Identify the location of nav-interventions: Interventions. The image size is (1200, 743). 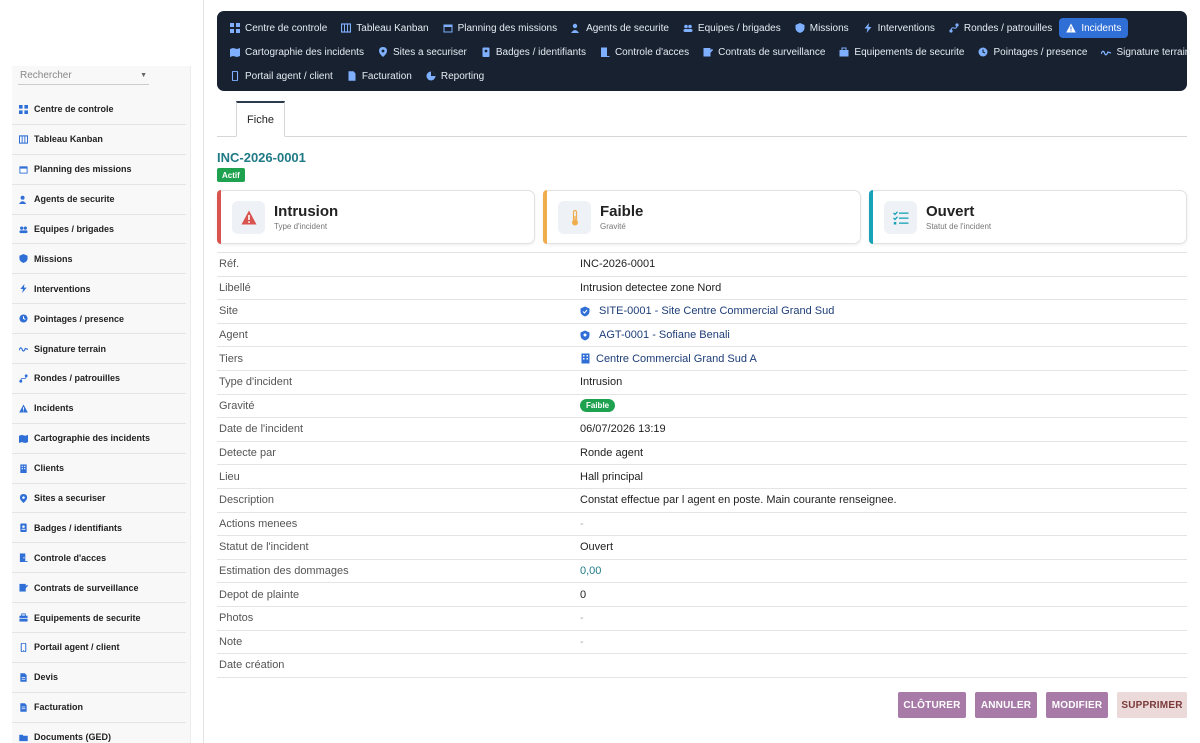
(899, 28).